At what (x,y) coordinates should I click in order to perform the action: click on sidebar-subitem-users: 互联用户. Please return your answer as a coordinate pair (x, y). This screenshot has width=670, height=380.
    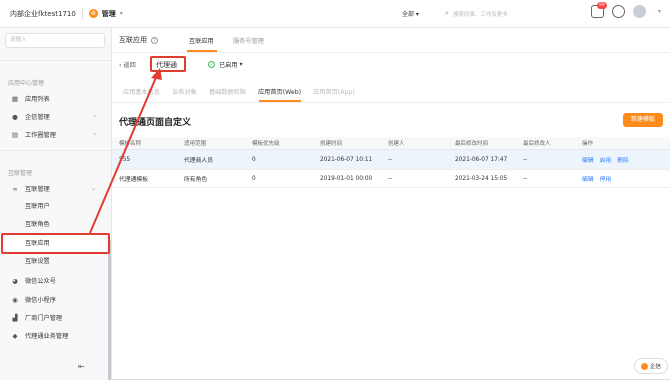
    Looking at the image, I should click on (53, 206).